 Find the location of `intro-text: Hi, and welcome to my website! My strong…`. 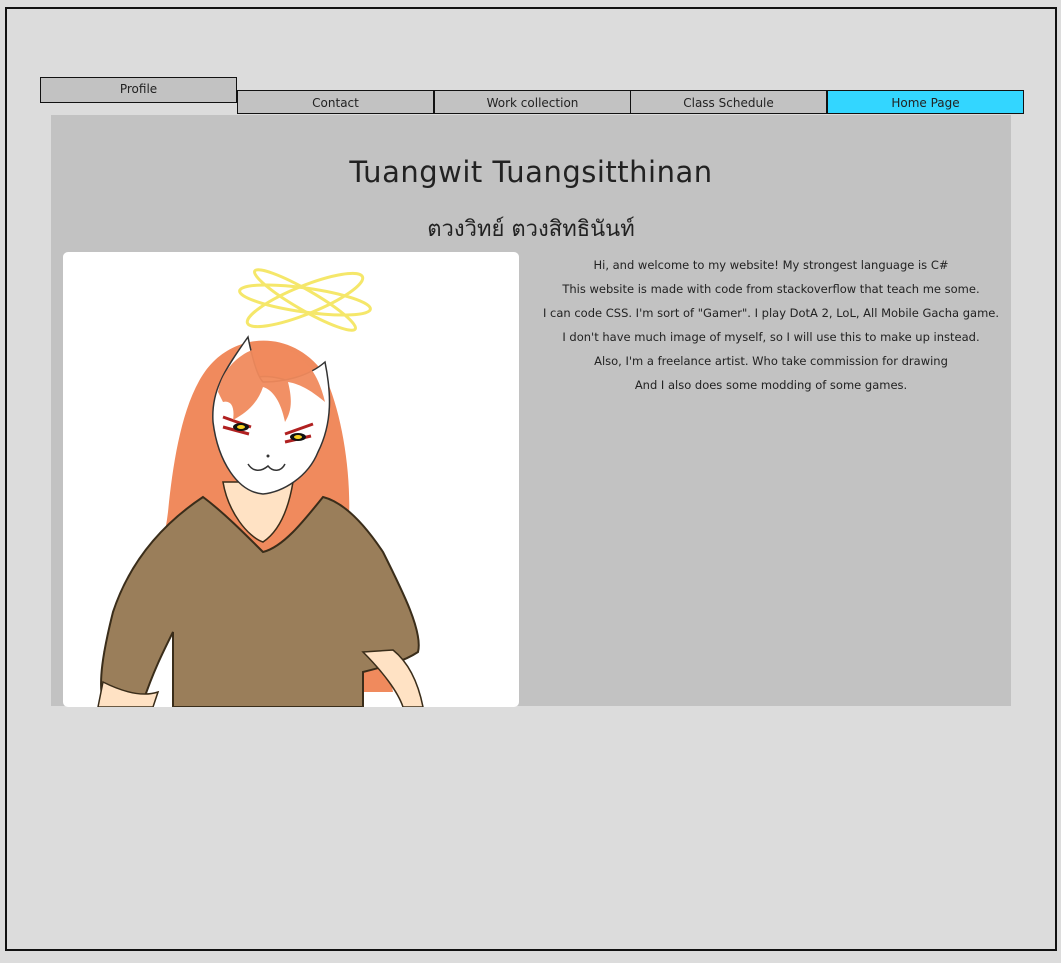

intro-text: Hi, and welcome to my website! My strong… is located at coordinates (771, 325).